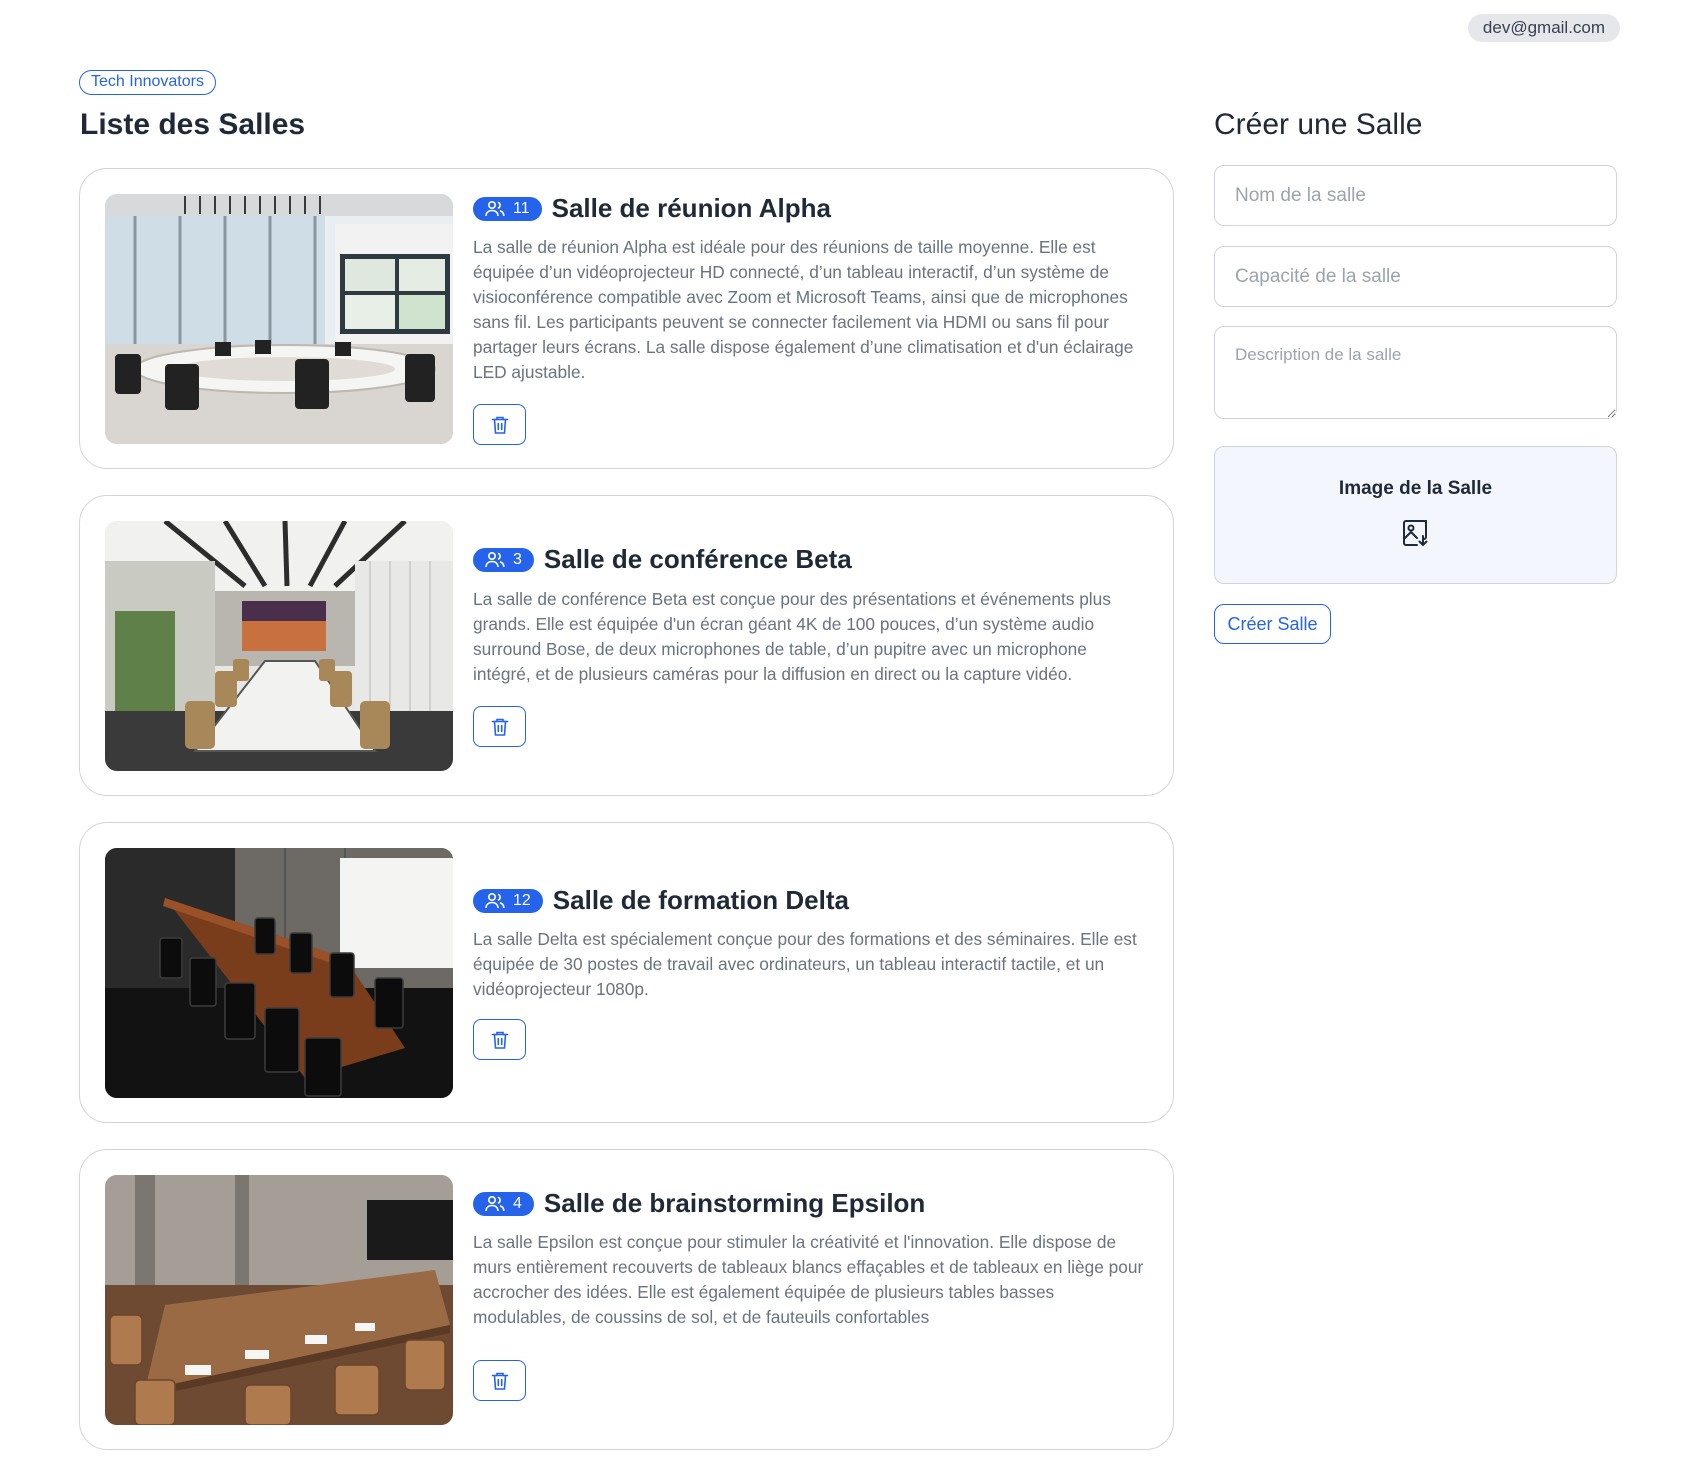 This screenshot has width=1688, height=1463. What do you see at coordinates (1415, 372) in the screenshot?
I see `room-description-input` at bounding box center [1415, 372].